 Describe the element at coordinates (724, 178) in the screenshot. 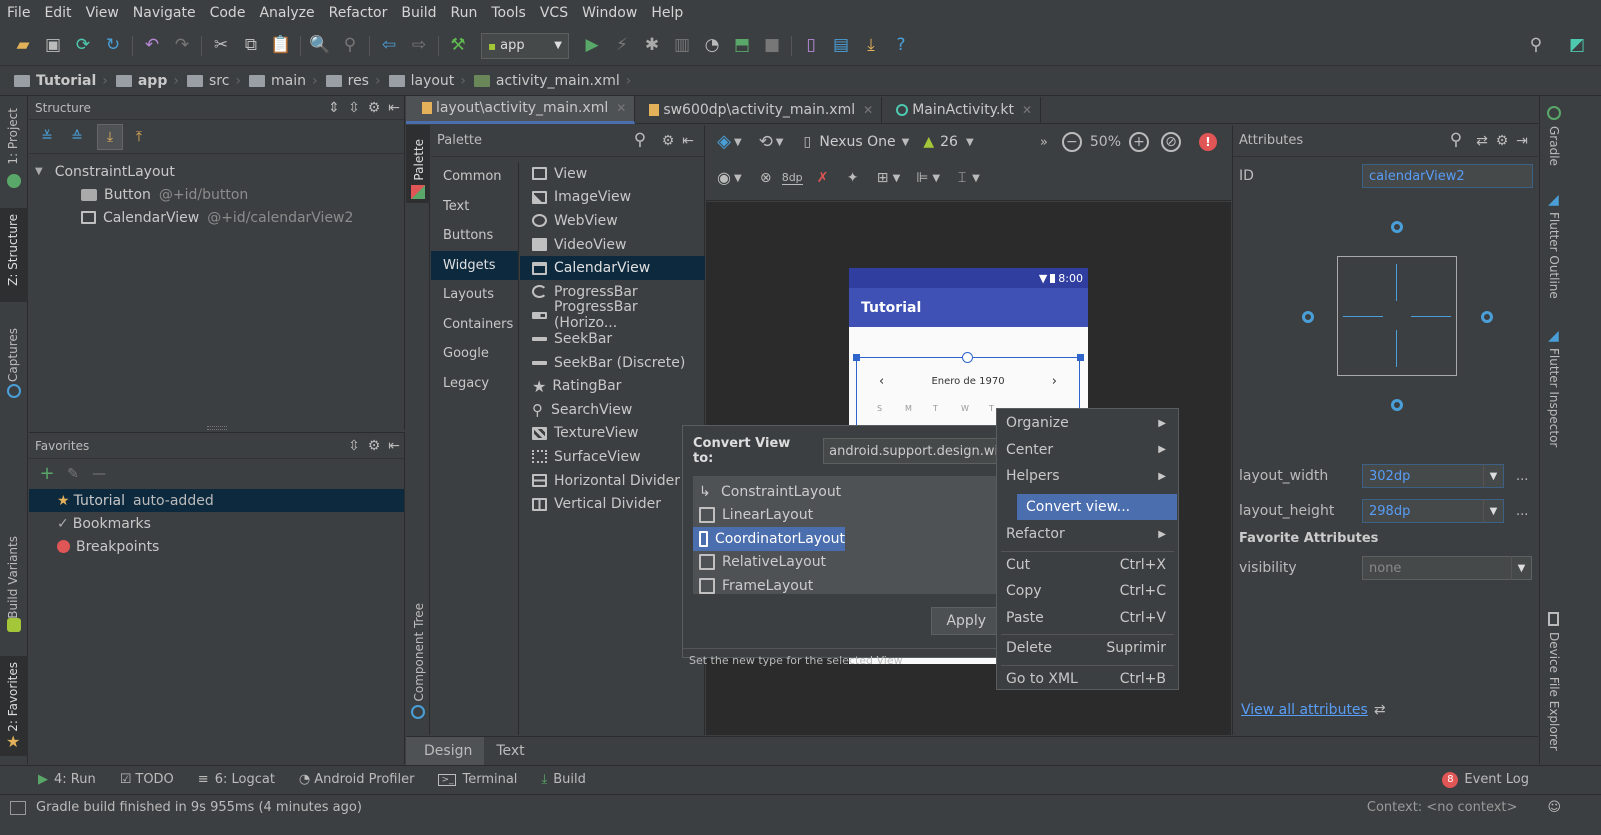

I see `eye-icon: ◉` at that location.